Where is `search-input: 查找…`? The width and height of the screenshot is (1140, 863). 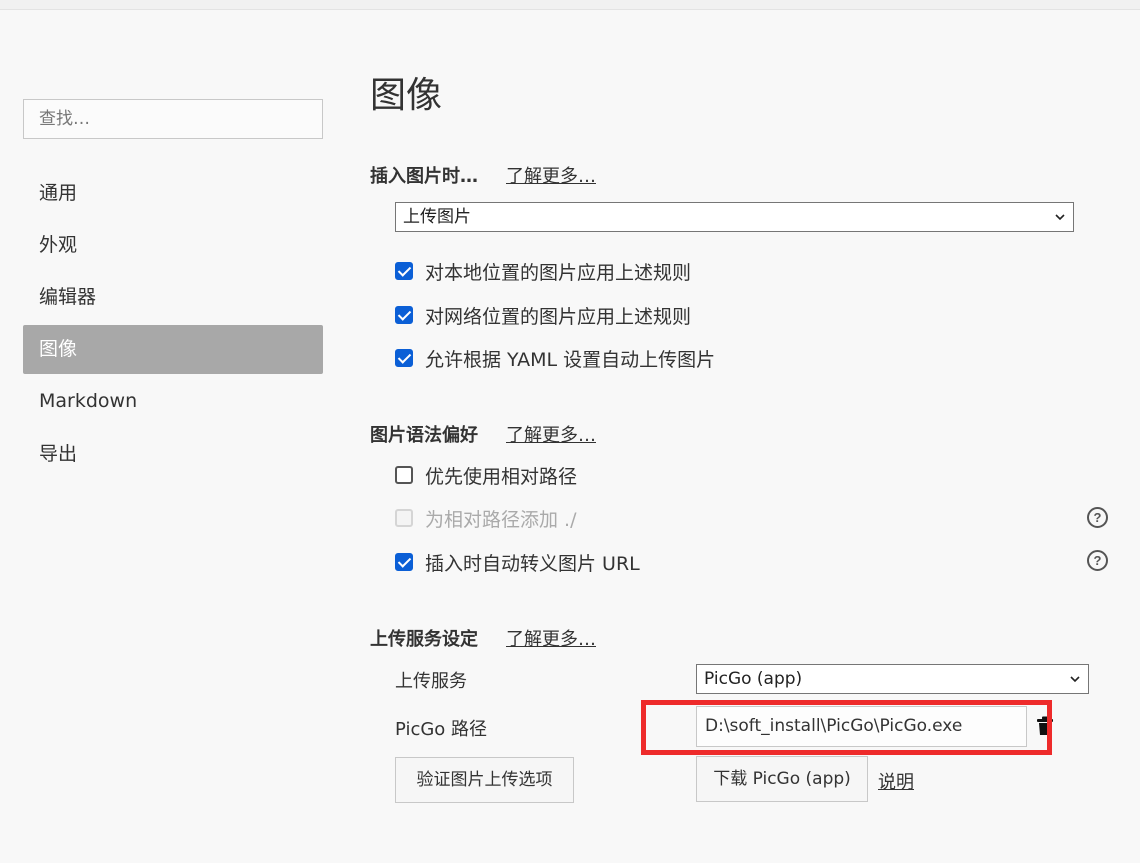
search-input: 查找… is located at coordinates (173, 119).